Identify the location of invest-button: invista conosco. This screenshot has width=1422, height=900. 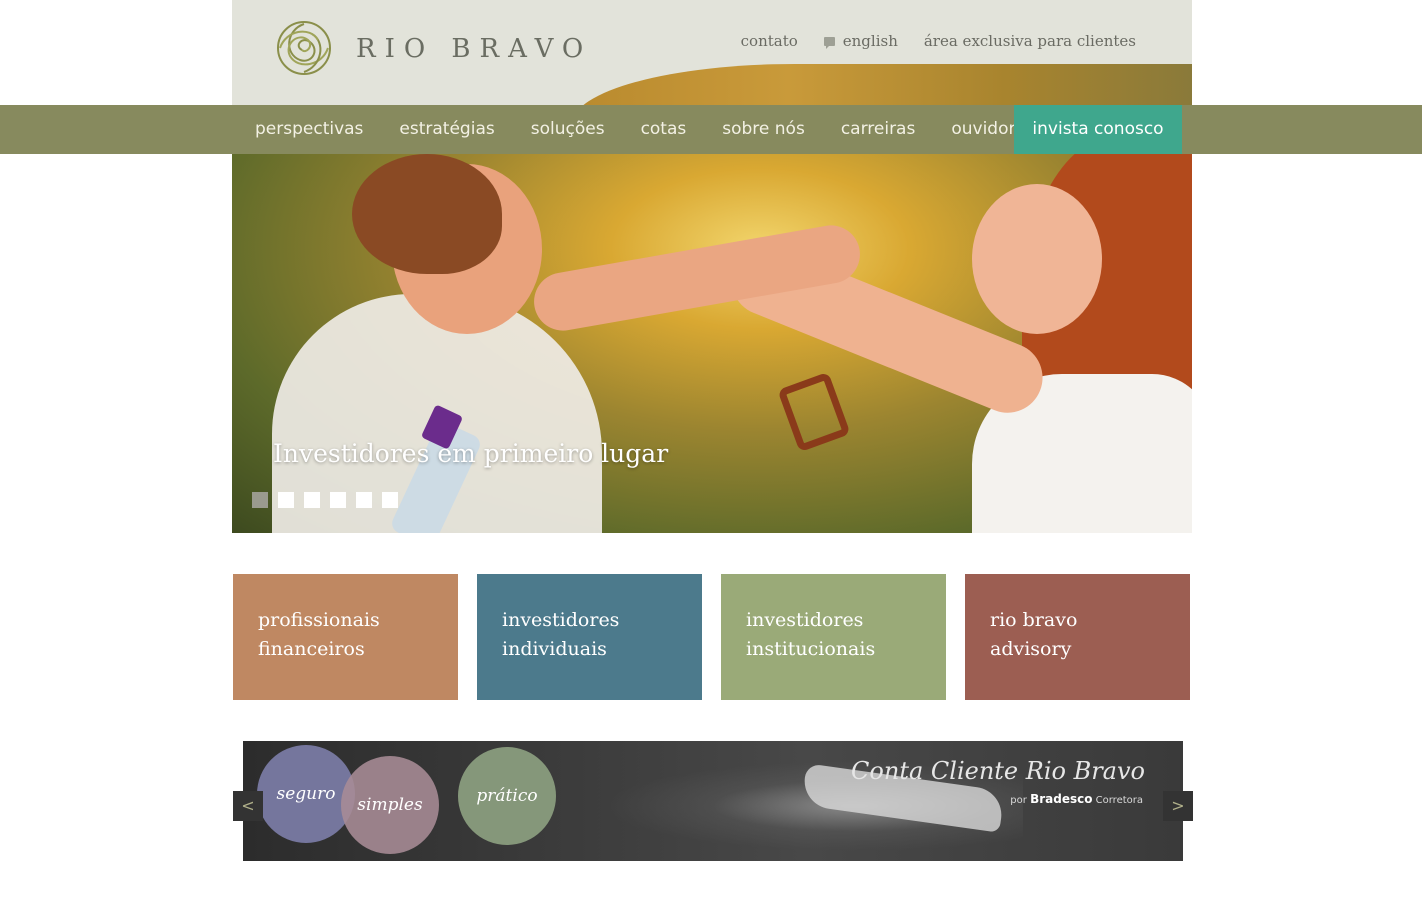
(1098, 129).